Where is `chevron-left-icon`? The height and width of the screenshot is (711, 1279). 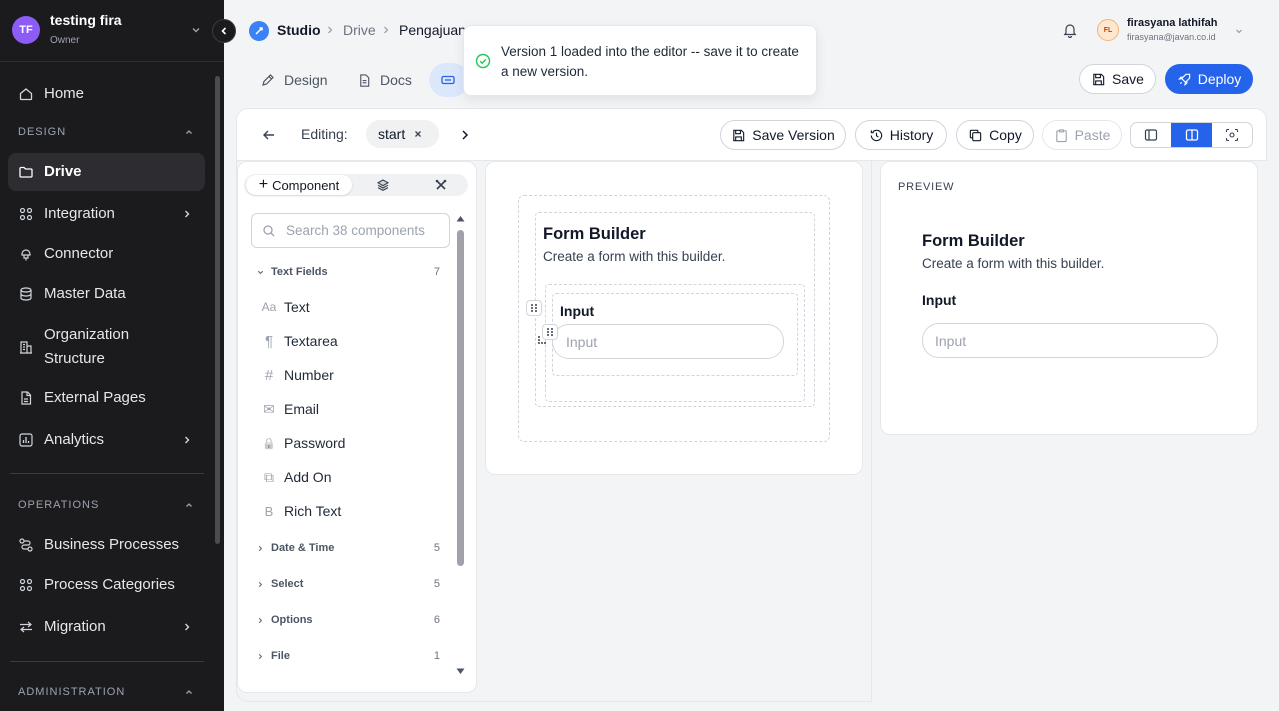 chevron-left-icon is located at coordinates (224, 31).